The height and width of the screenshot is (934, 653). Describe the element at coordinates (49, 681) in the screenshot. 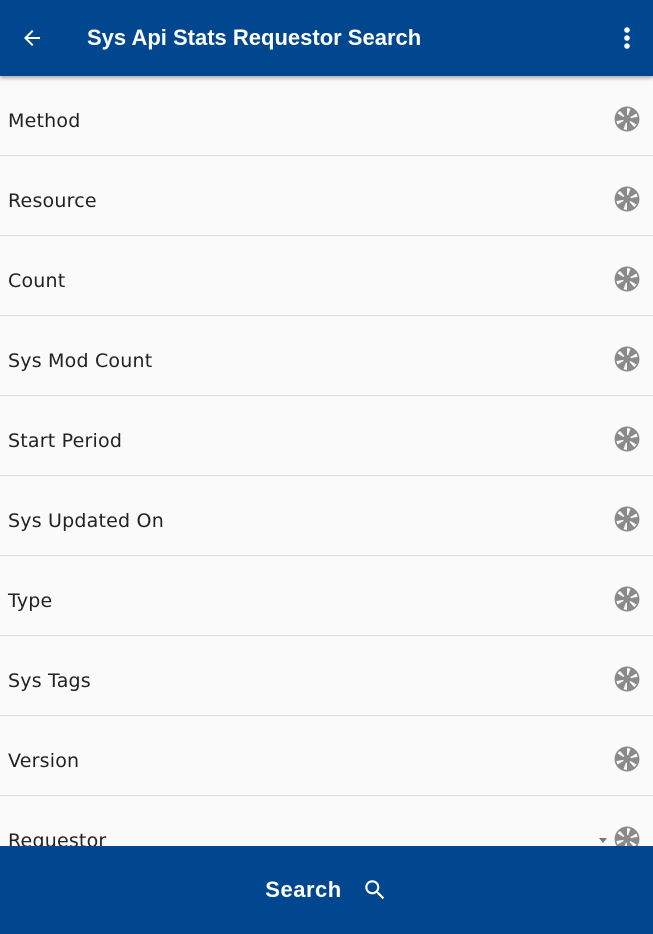

I see `field-label: Sys Tags` at that location.